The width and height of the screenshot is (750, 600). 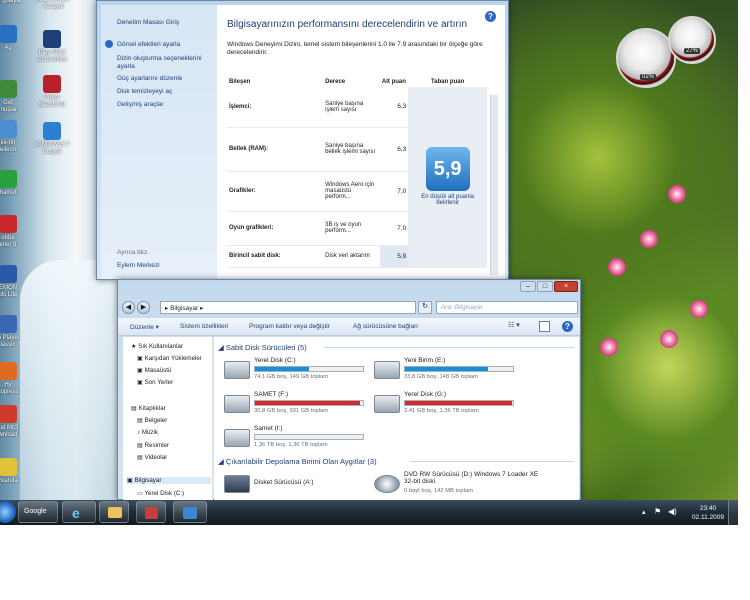 What do you see at coordinates (393, 82) in the screenshot?
I see `column-header: Alt puan` at bounding box center [393, 82].